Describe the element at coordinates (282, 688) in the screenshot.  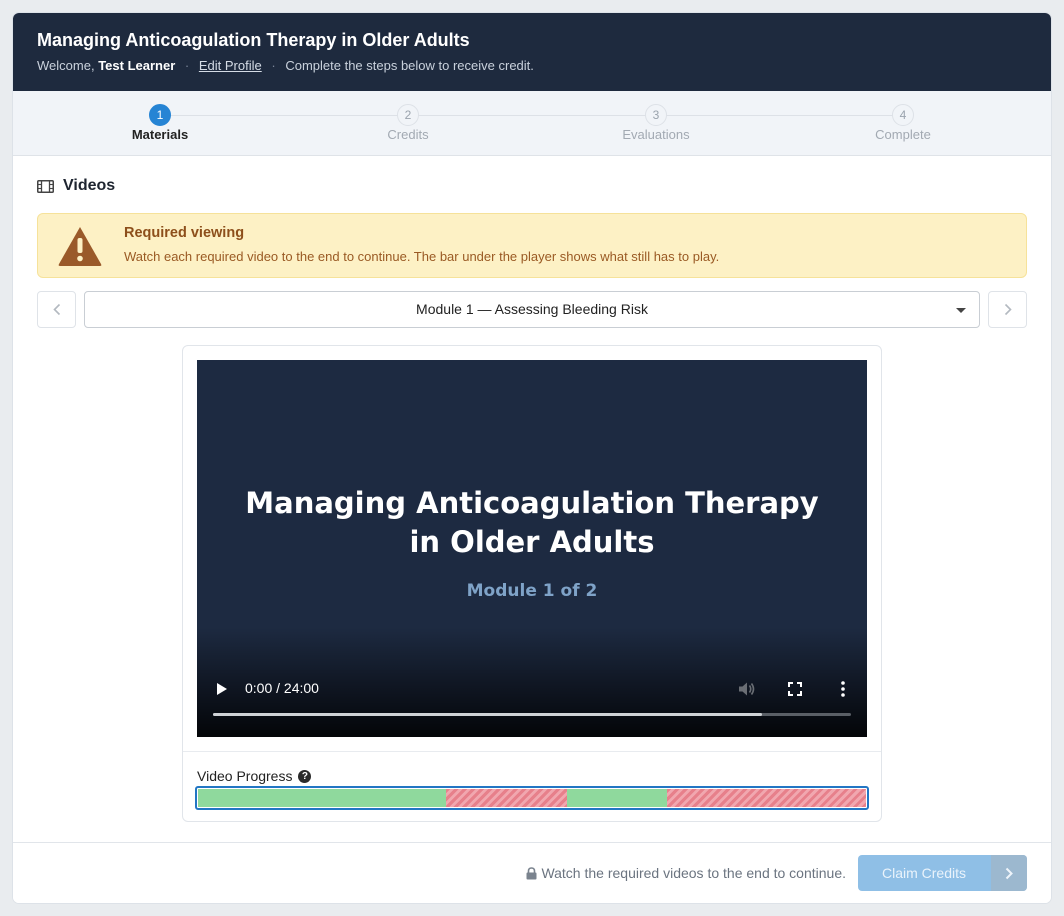
I see `video-time: 0:00 / 24:00` at that location.